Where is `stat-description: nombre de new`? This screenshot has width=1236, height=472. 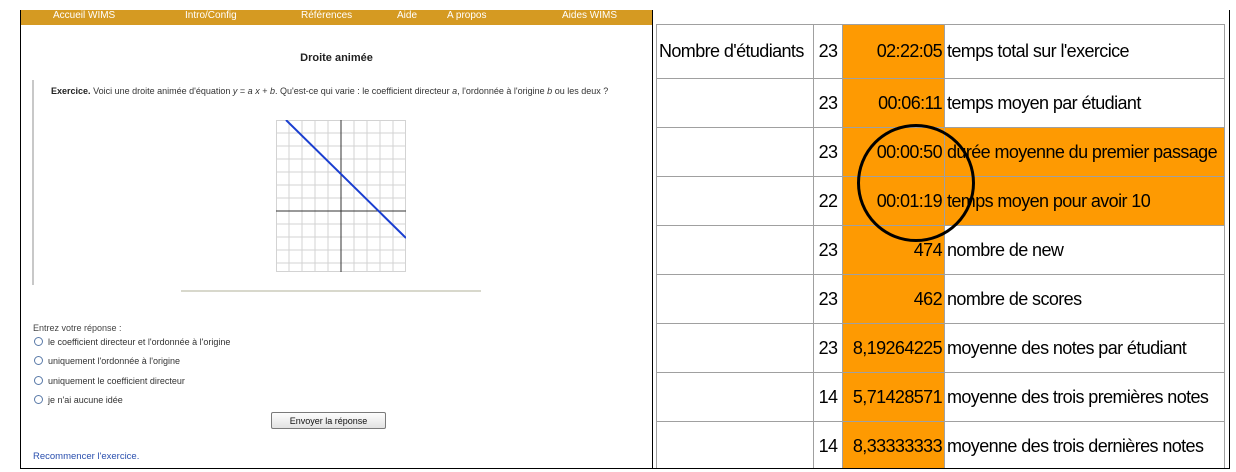
stat-description: nombre de new is located at coordinates (1084, 250).